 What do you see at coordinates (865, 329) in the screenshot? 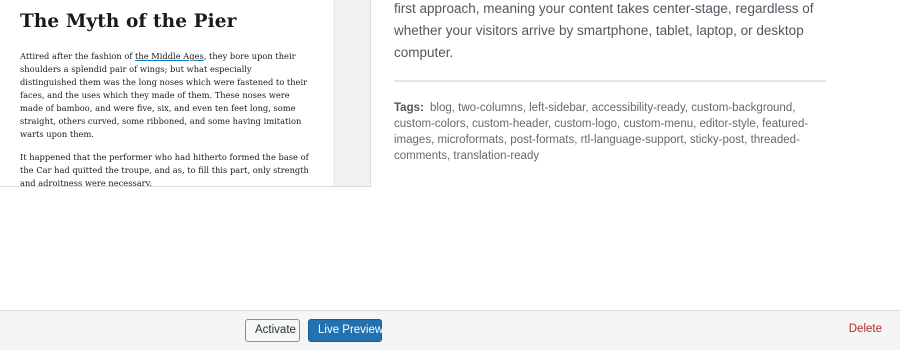
I see `delete-link: Delete` at bounding box center [865, 329].